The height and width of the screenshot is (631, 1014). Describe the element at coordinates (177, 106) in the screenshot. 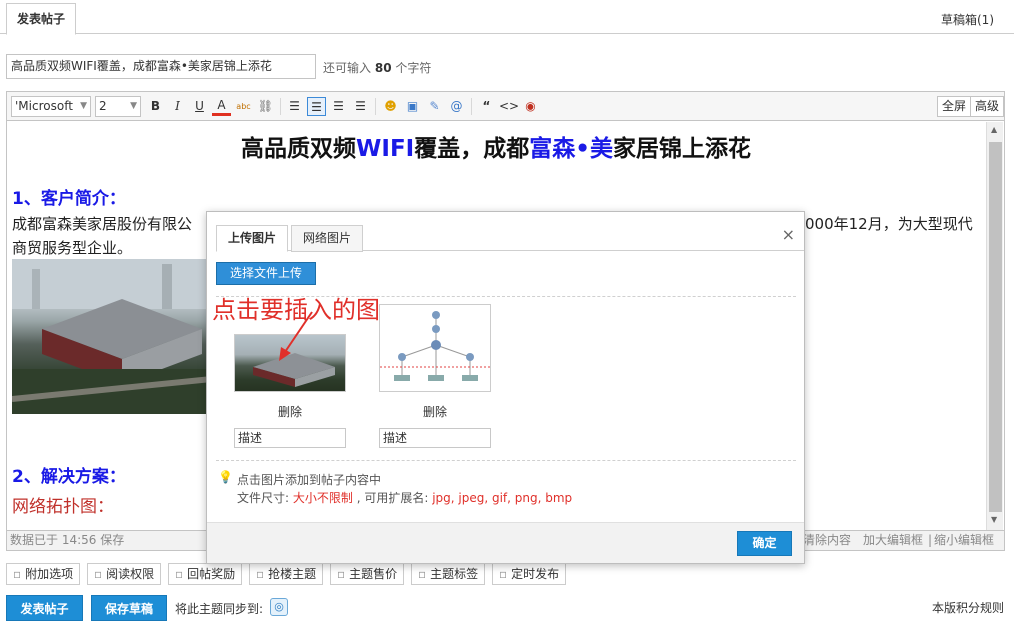

I see `italic-icon: I` at that location.